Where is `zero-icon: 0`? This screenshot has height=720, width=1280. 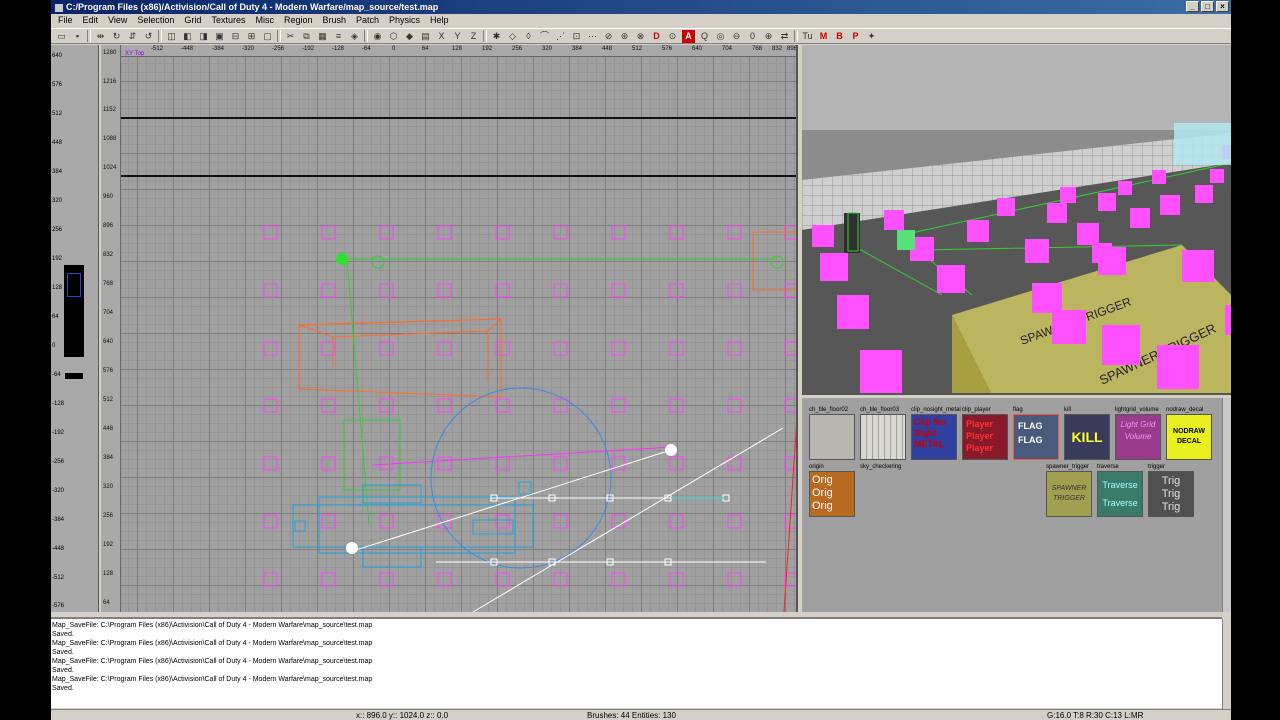 zero-icon: 0 is located at coordinates (752, 36).